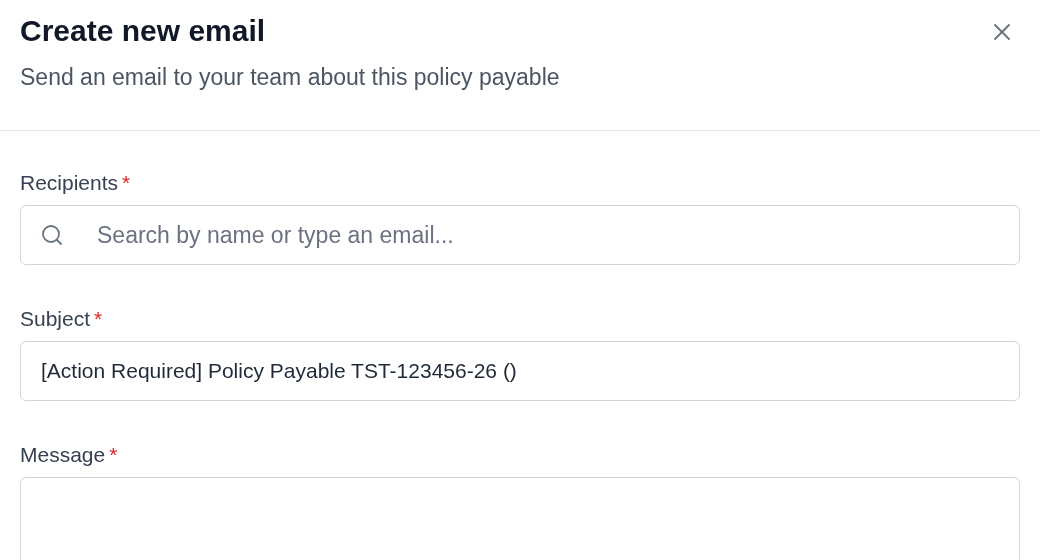 This screenshot has width=1040, height=560. What do you see at coordinates (520, 371) in the screenshot?
I see `subject-field: [Action Required] Policy Payable TST-123456-26 ()` at bounding box center [520, 371].